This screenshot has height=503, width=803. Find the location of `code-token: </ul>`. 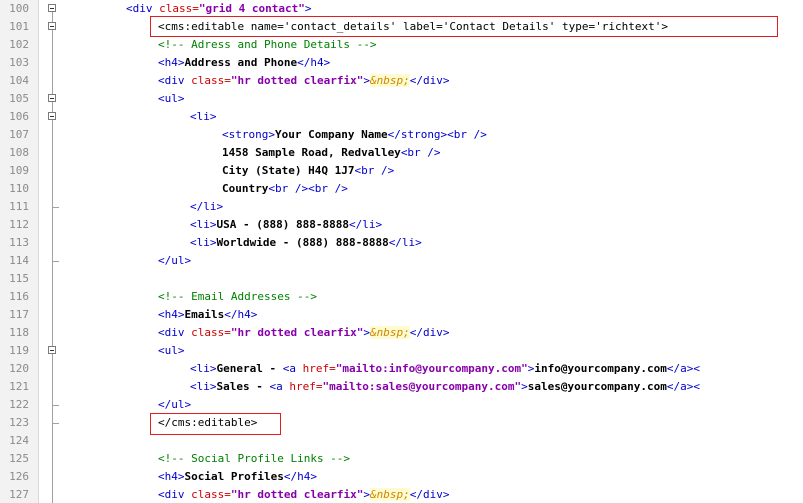

code-token: </ul> is located at coordinates (175, 404).